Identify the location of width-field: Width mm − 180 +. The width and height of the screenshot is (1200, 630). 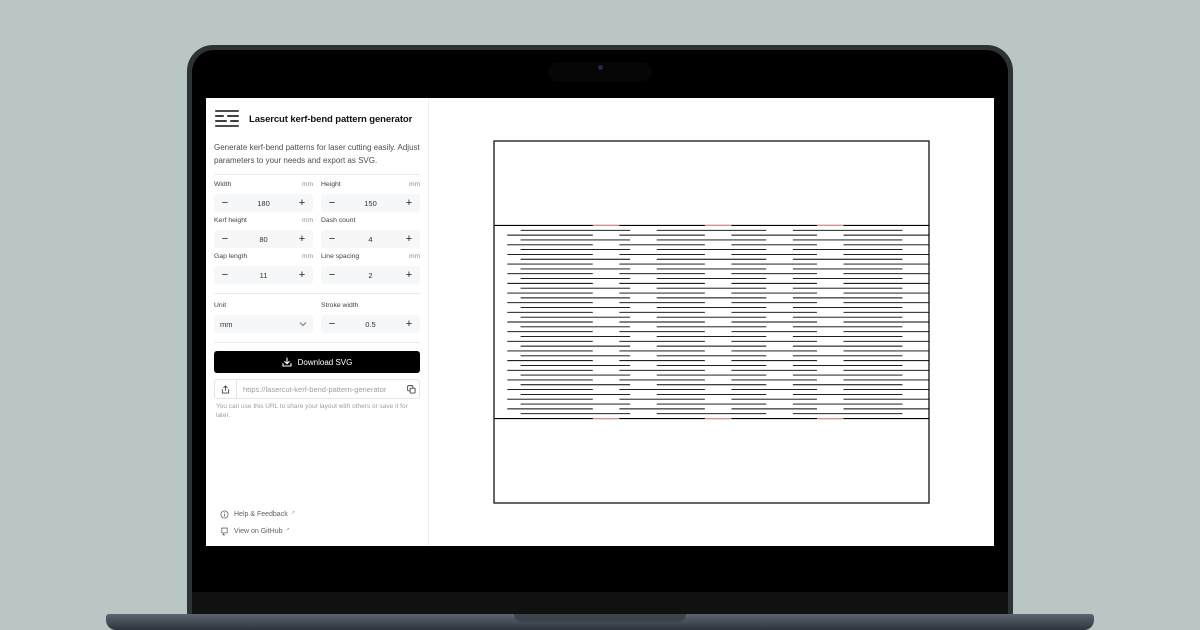
(263, 196).